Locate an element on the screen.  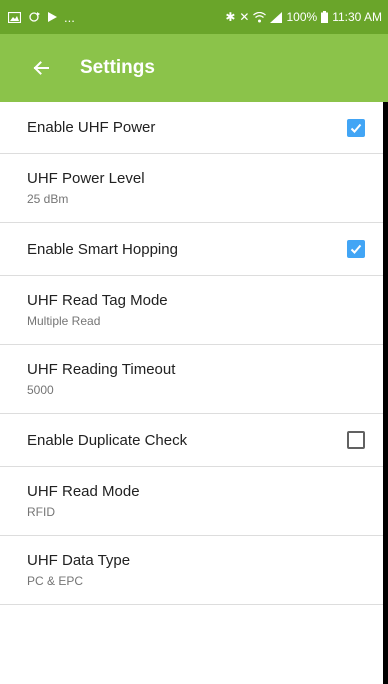
setting-texts: UHF Read Mode RFID is located at coordinates (196, 501).